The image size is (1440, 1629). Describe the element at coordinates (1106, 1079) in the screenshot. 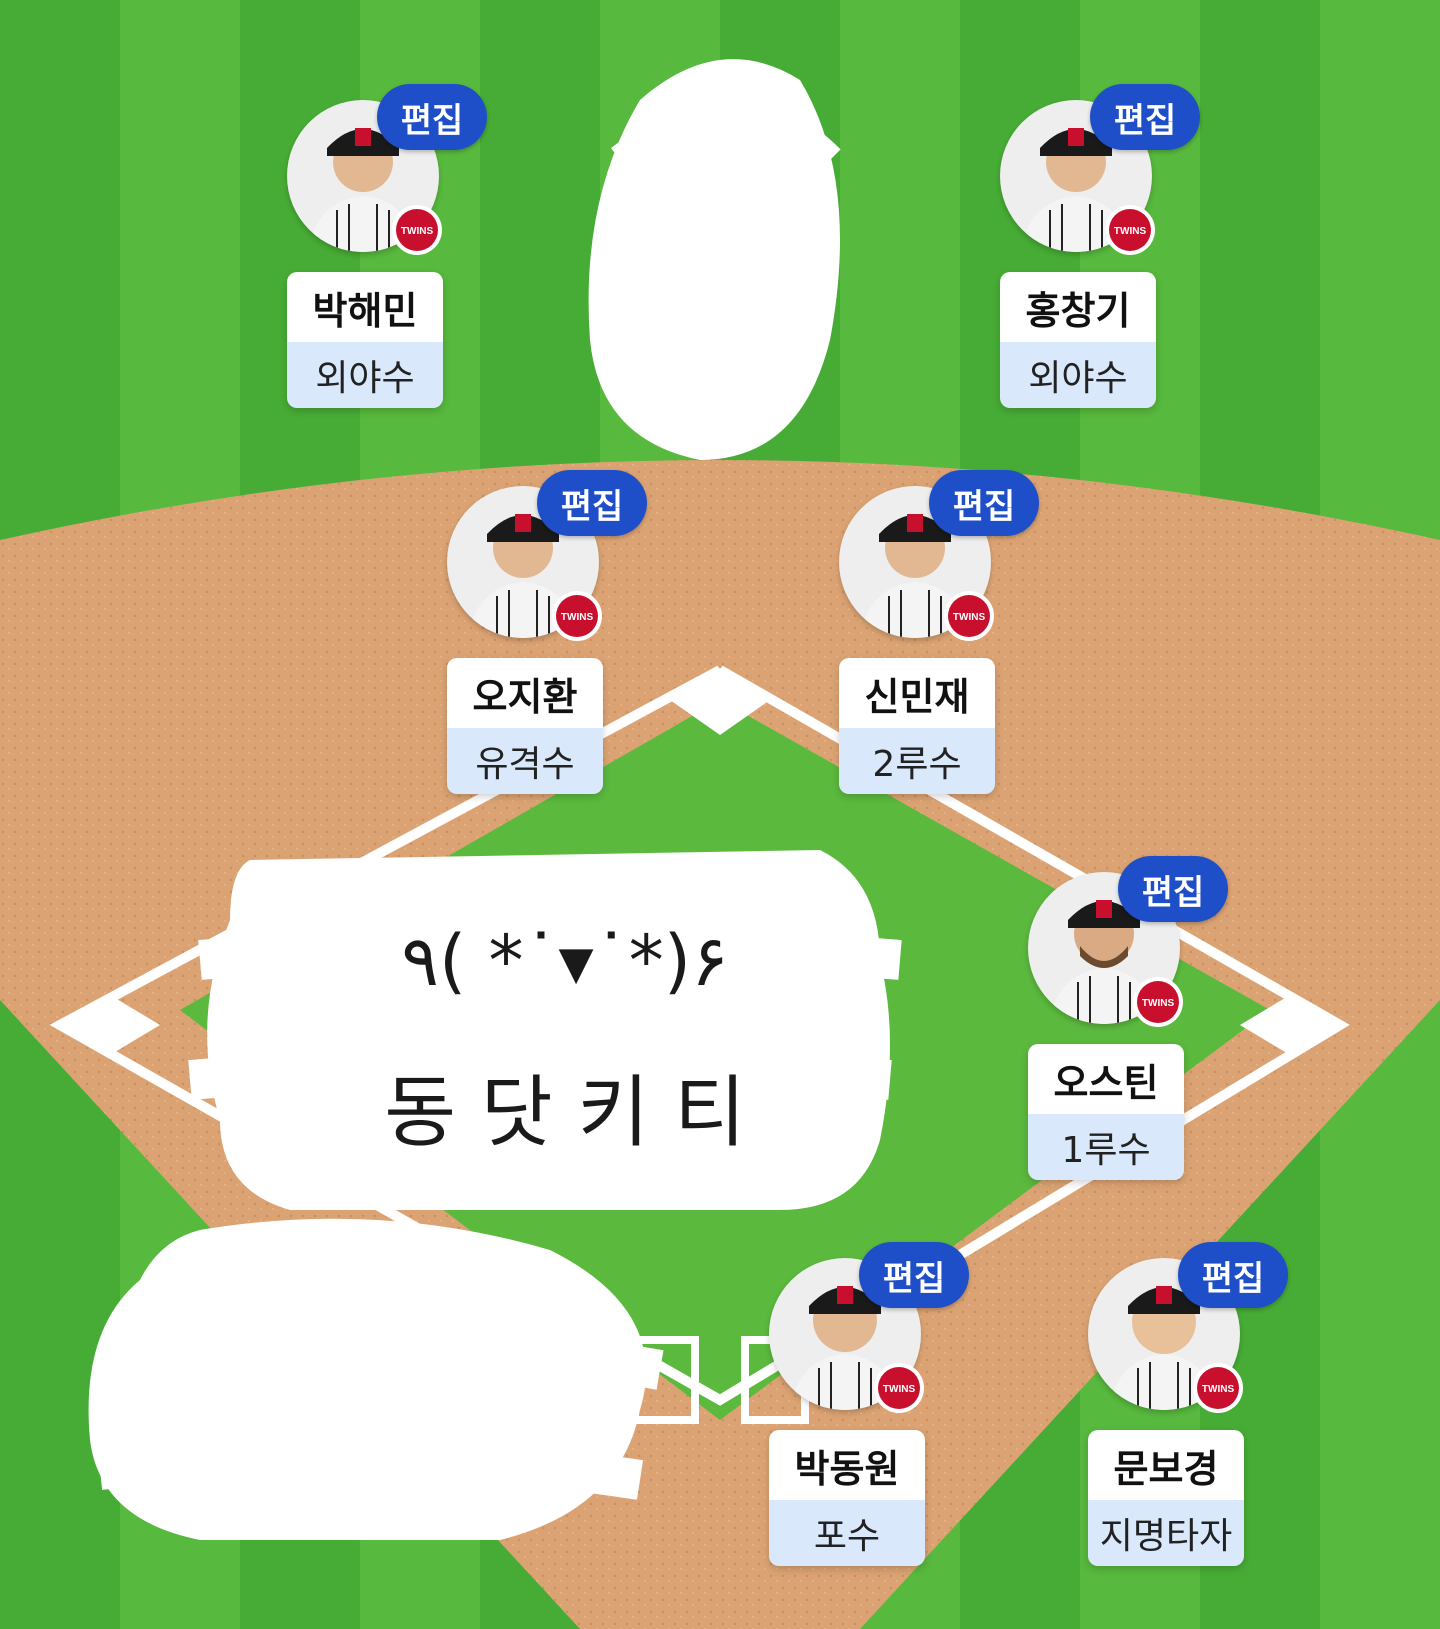

I see `player-name: 오스틴` at that location.